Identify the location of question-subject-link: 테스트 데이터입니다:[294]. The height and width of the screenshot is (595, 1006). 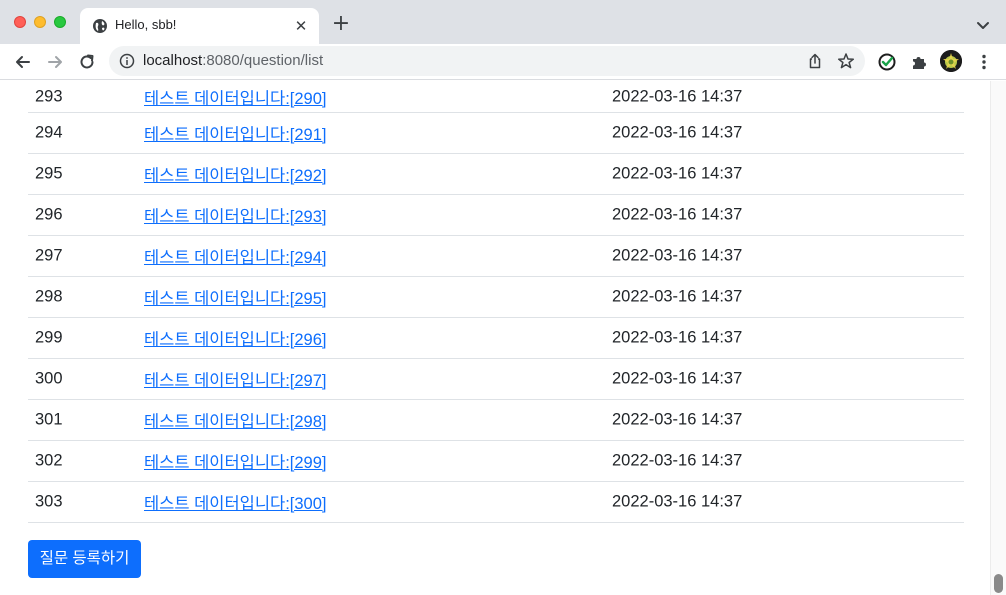
(235, 256).